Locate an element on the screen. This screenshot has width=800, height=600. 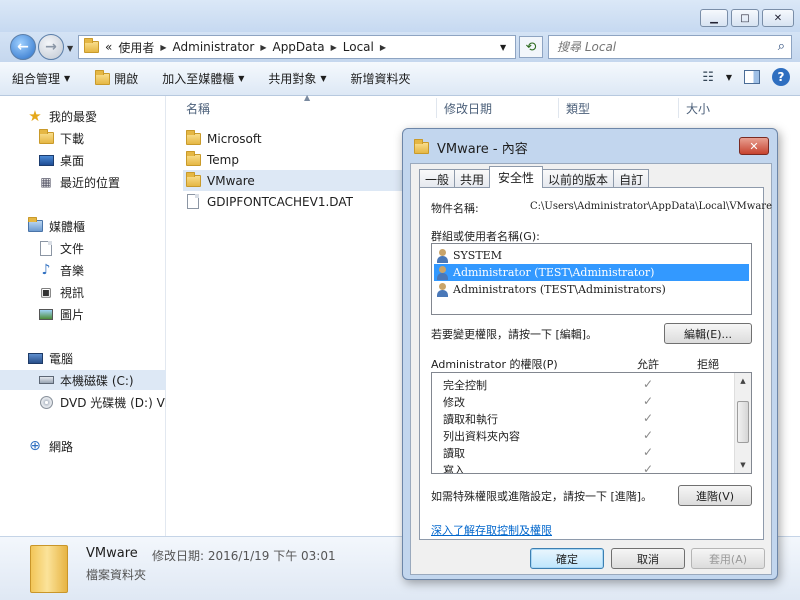
breadcrumb-item: Local is located at coordinates (358, 47).